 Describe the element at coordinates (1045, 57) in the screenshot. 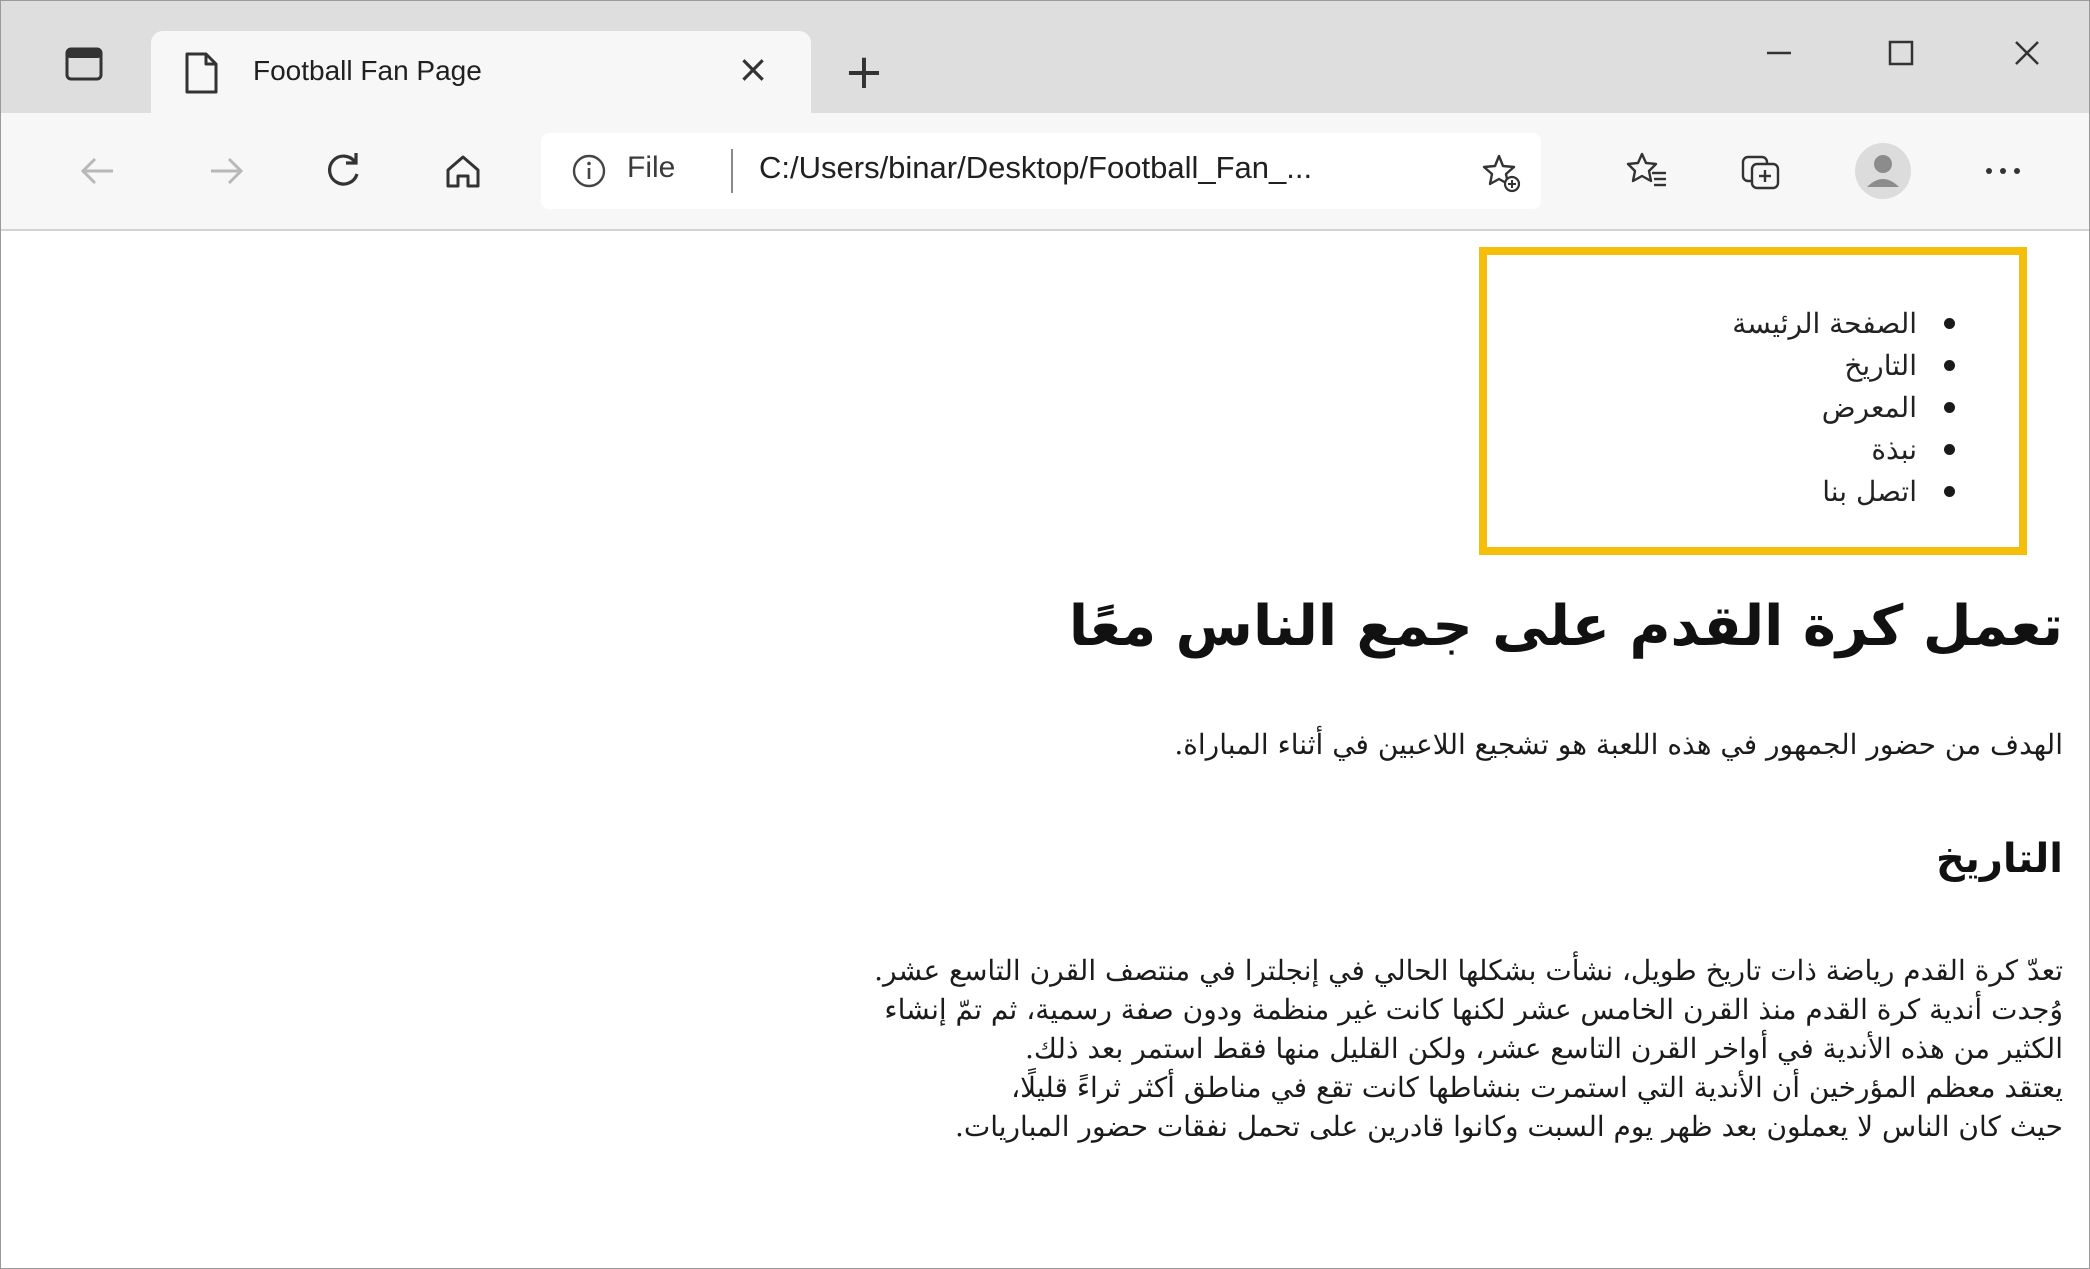

I see `tab-strip: Football Fan Page × +` at that location.